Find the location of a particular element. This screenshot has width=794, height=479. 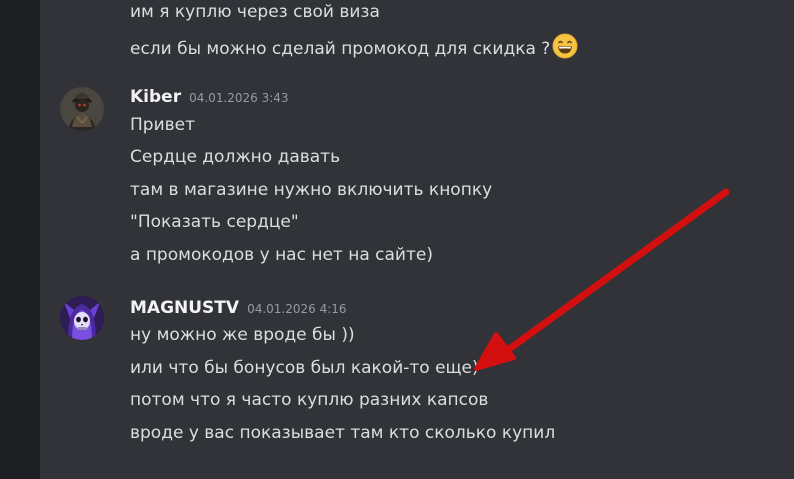

message-line: там в магазине нужно включить кнопку is located at coordinates (311, 190).